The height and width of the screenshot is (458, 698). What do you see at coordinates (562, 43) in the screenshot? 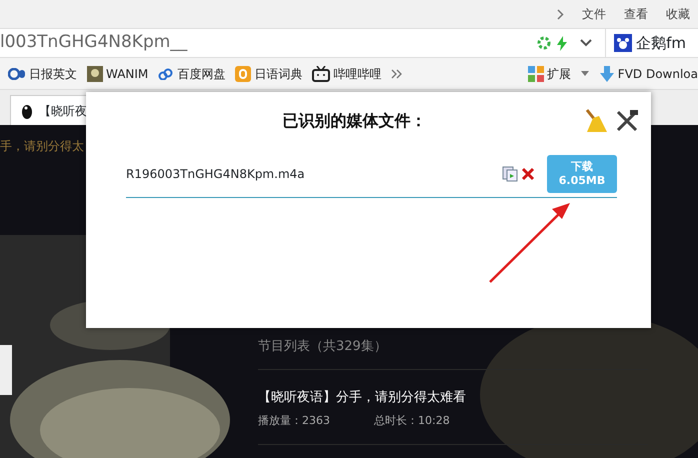
I see `lightning-icon` at bounding box center [562, 43].